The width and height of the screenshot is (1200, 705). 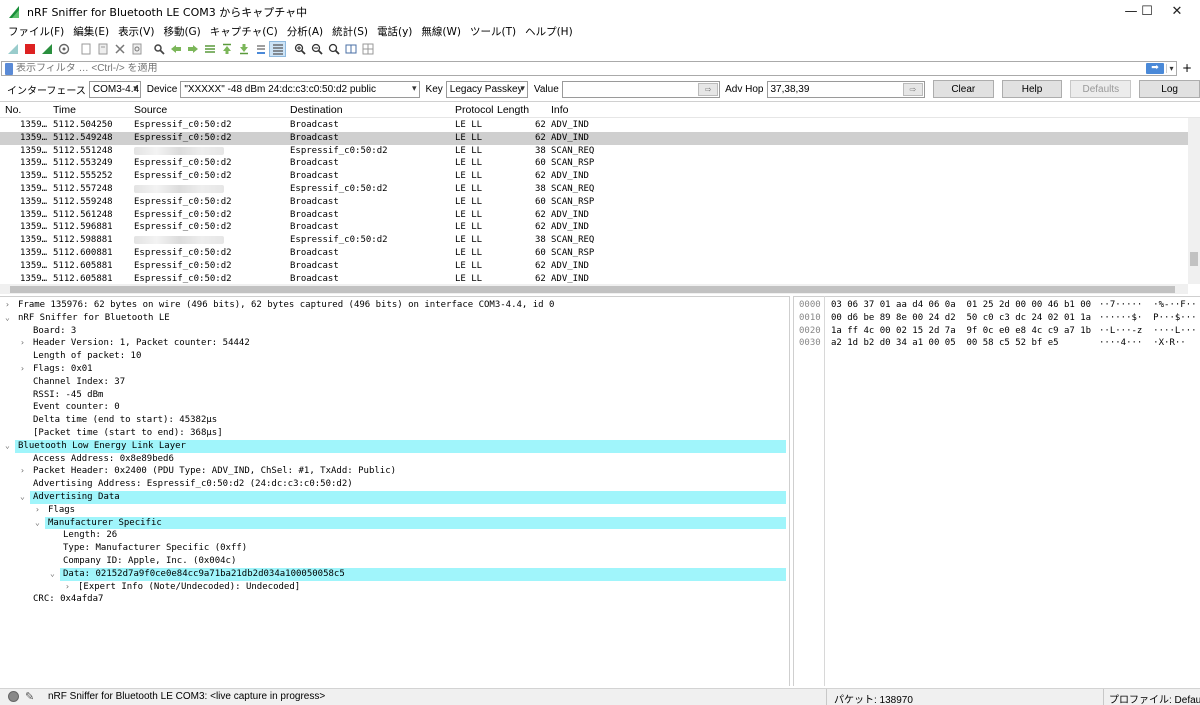 I want to click on tree-item: Event counter: 0, so click(x=394, y=407).